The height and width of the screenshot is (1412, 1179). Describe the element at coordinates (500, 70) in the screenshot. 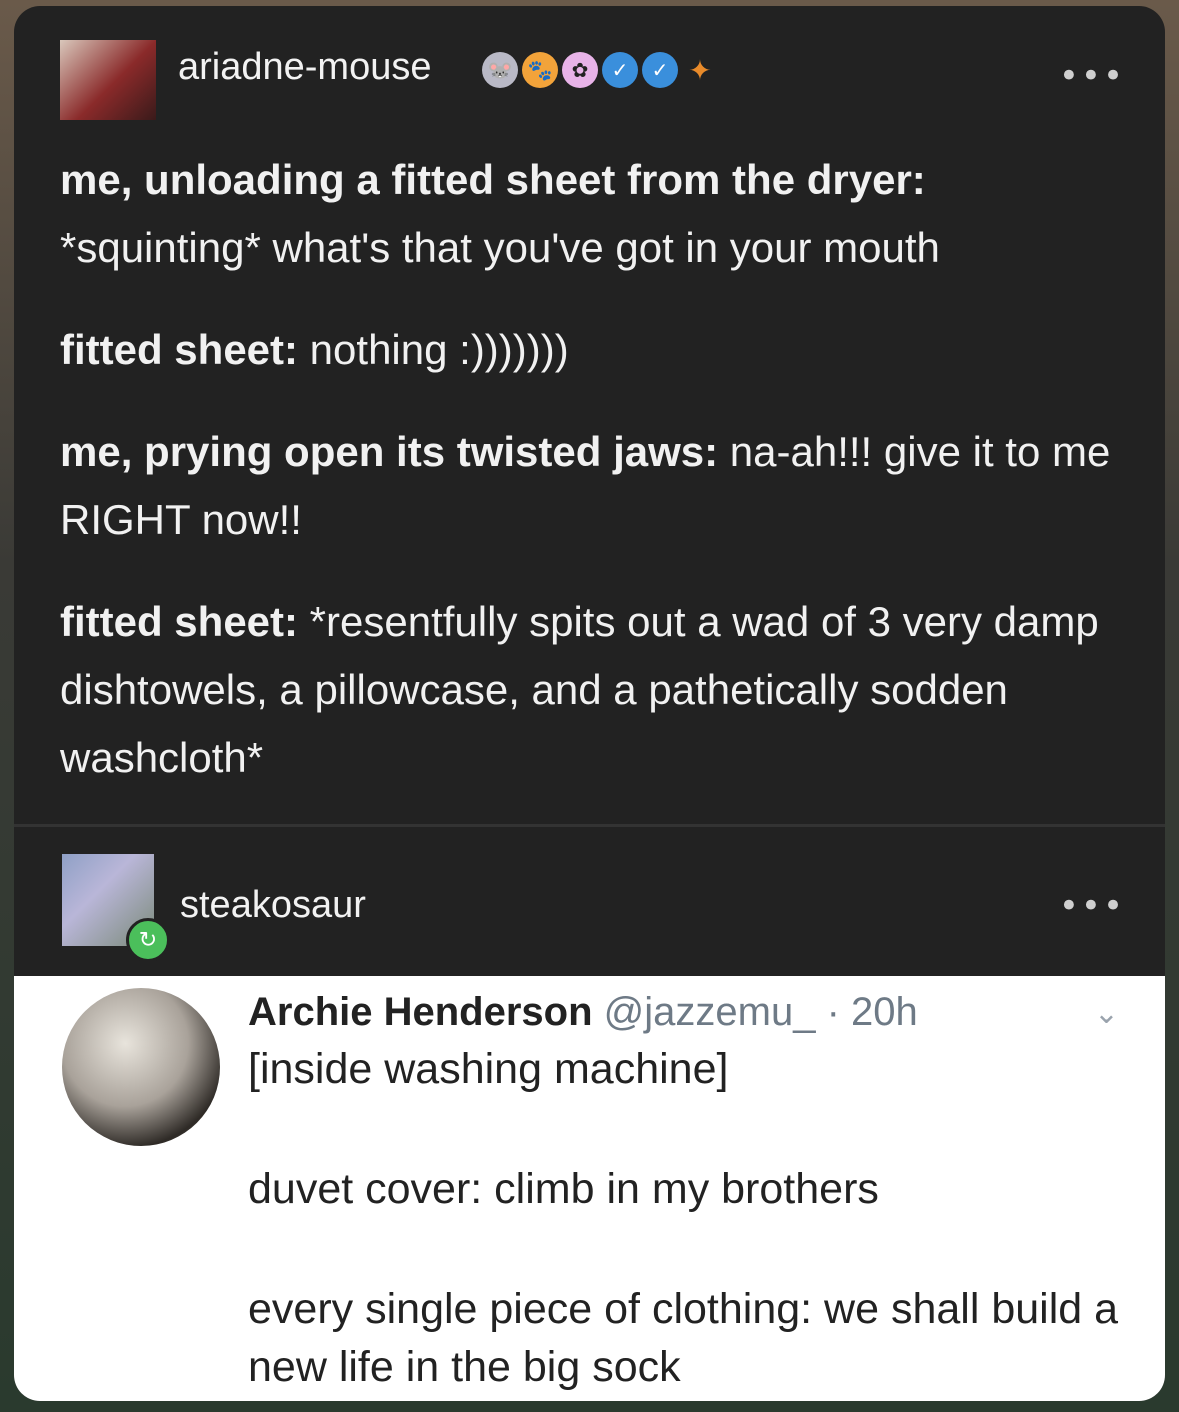

I see `mouse-badge-icon: 🐭` at that location.